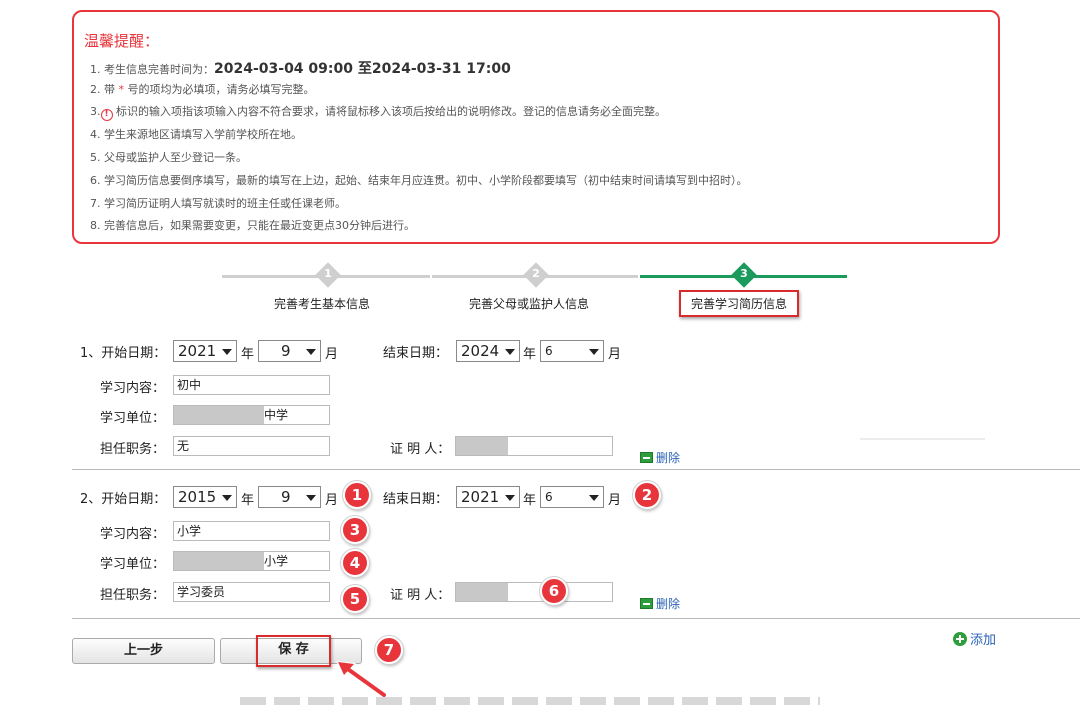  What do you see at coordinates (251, 592) in the screenshot?
I see `record-2-duty-input: 学习委员` at bounding box center [251, 592].